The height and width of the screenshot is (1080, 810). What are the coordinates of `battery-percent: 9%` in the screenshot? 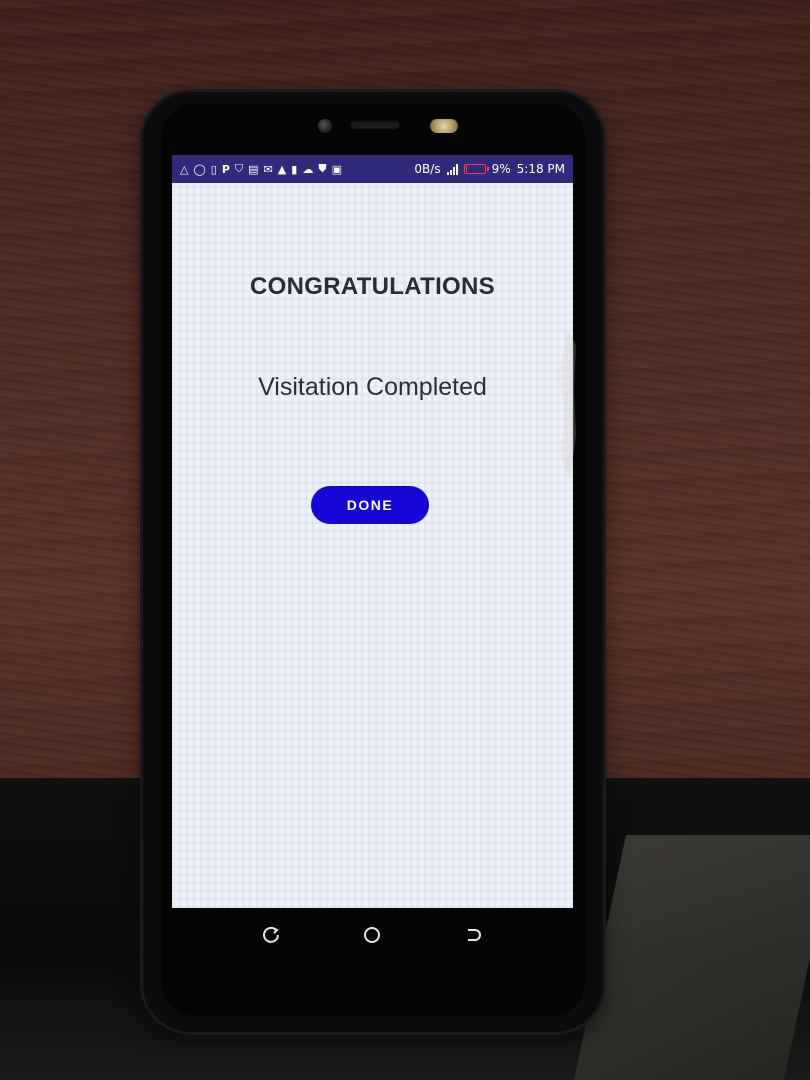 It's located at (501, 169).